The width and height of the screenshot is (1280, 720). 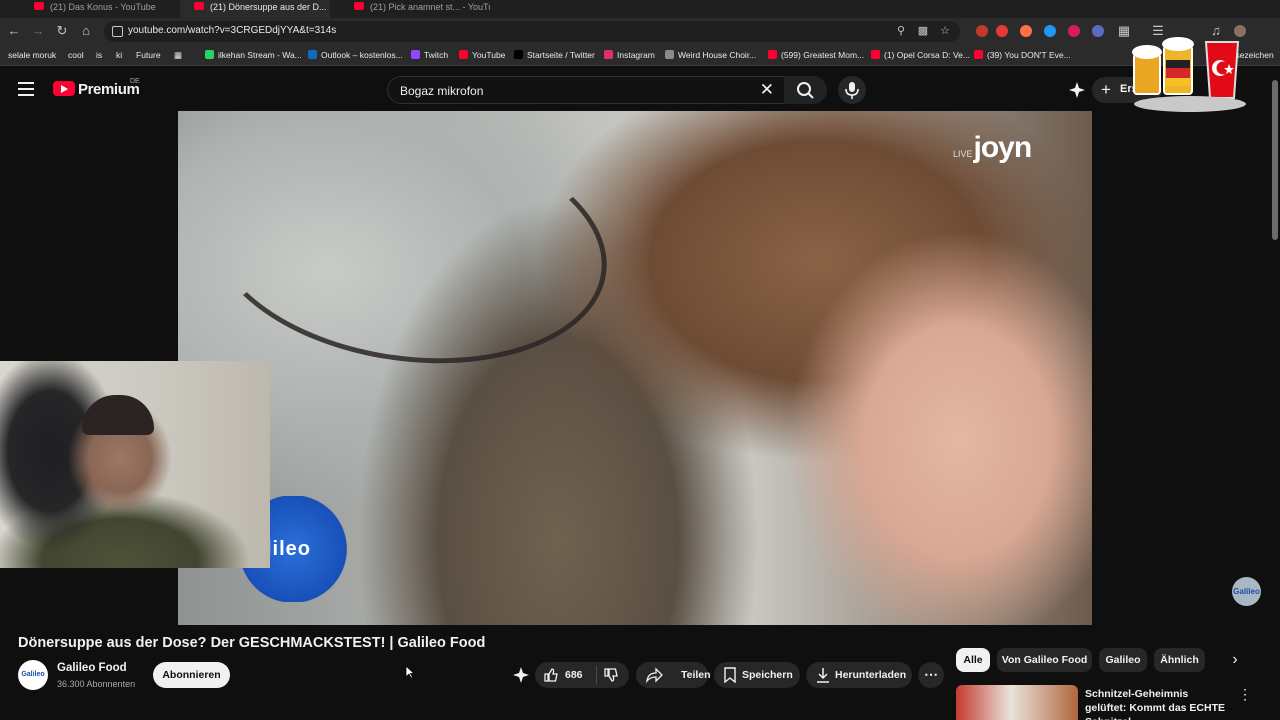 What do you see at coordinates (1017, 702) in the screenshot?
I see `recommended-video-thumbnail` at bounding box center [1017, 702].